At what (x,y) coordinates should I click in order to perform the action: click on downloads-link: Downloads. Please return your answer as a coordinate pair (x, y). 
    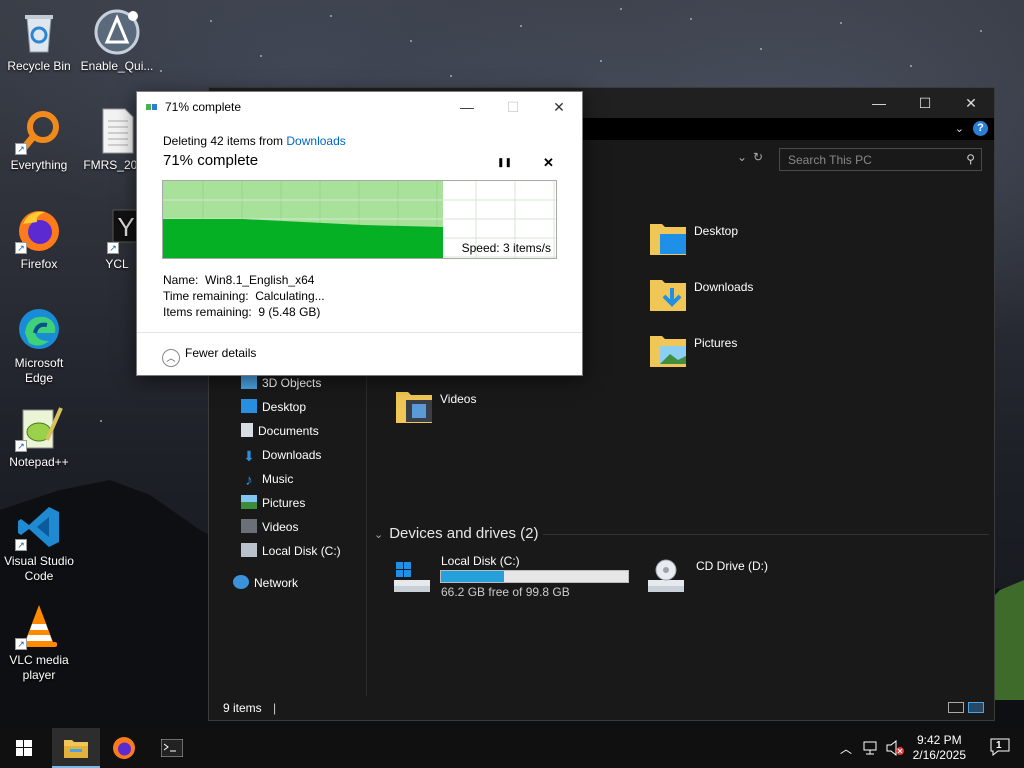
    Looking at the image, I should click on (315, 141).